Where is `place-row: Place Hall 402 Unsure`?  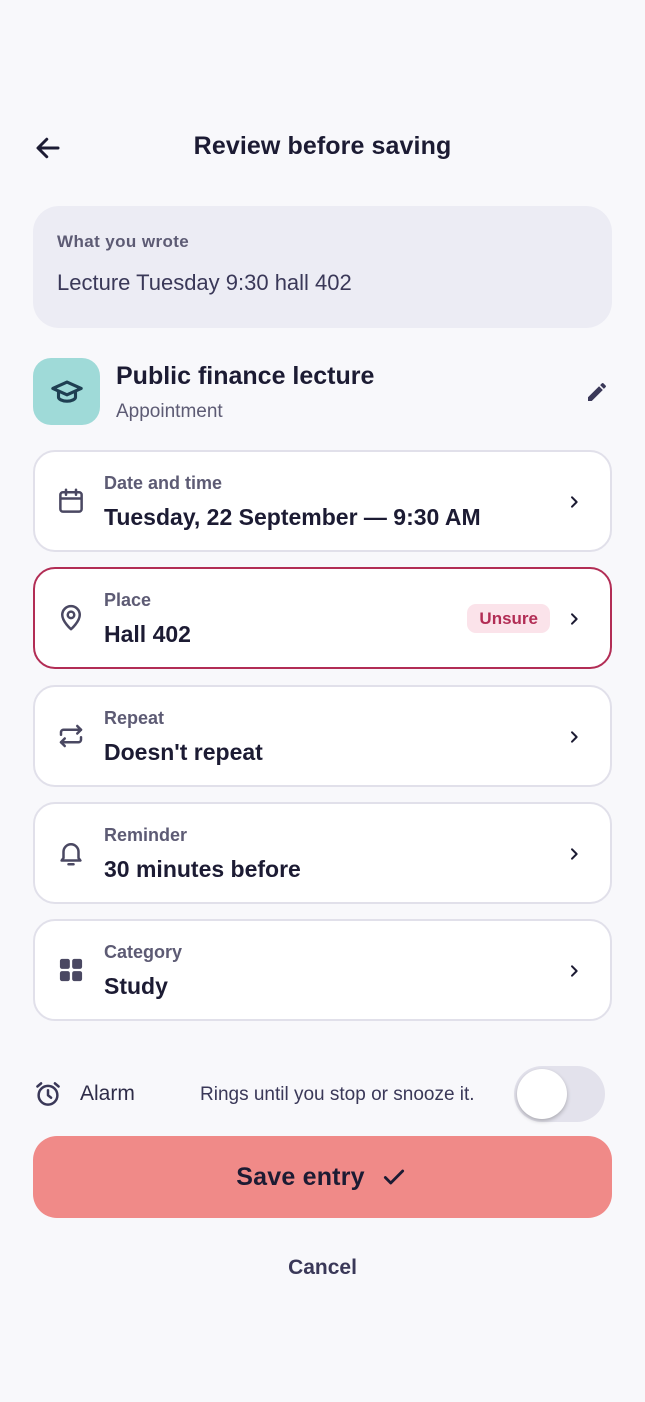
place-row: Place Hall 402 Unsure is located at coordinates (322, 618).